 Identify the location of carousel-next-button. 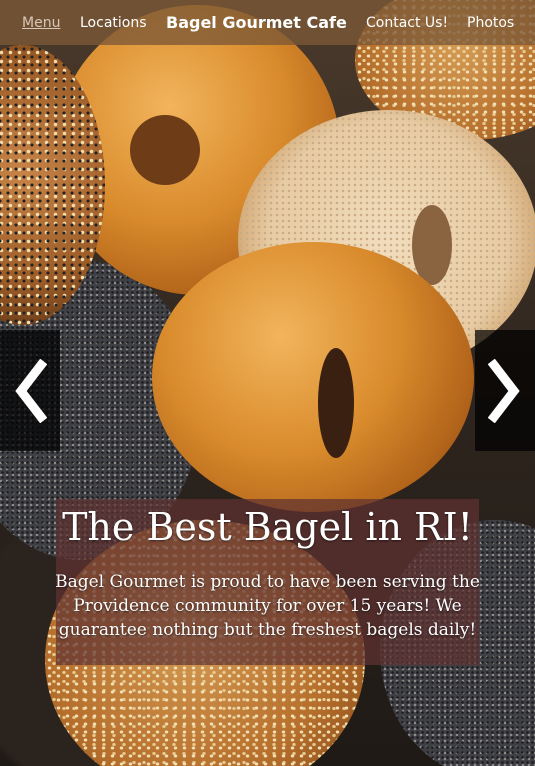
(505, 390).